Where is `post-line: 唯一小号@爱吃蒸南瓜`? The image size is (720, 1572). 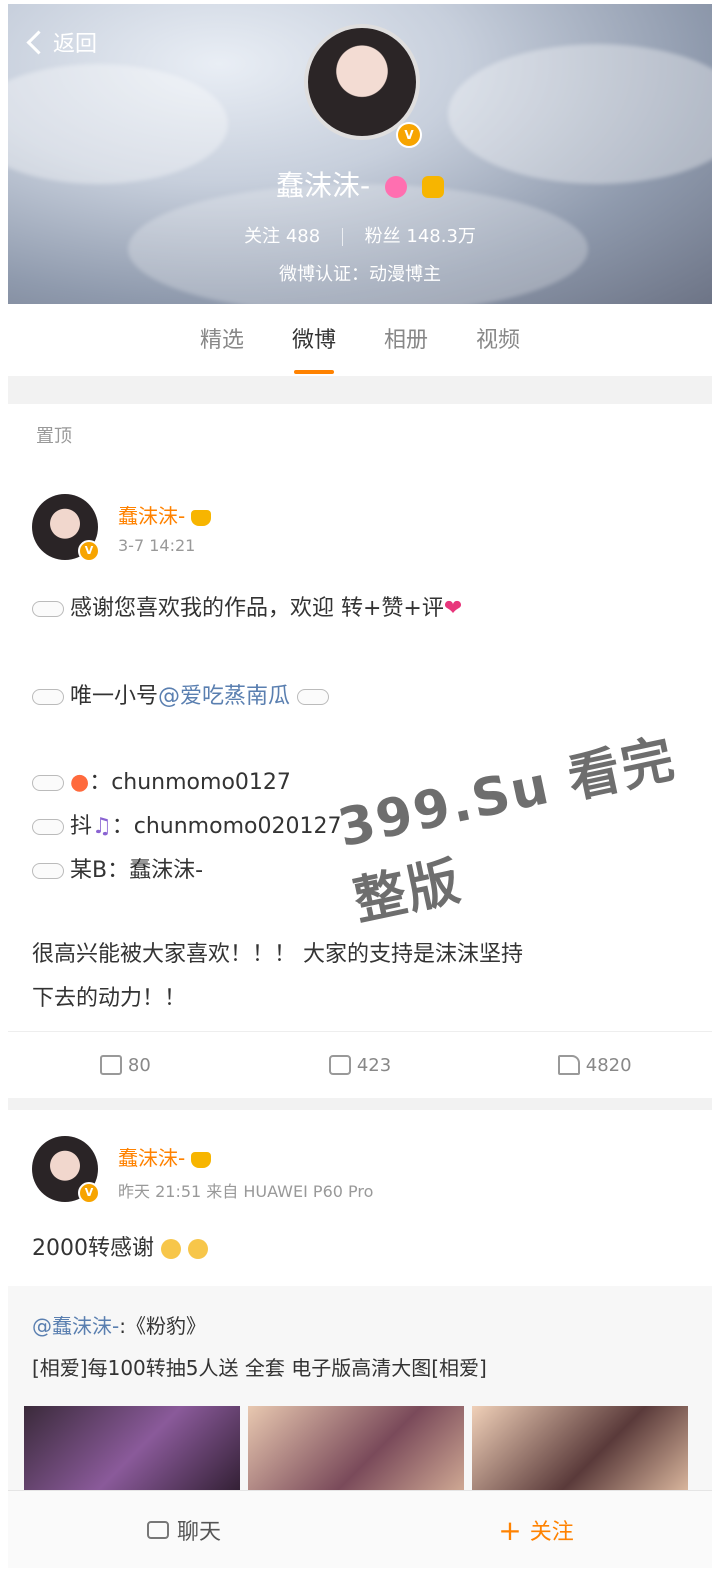
post-line: 唯一小号@爱吃蒸南瓜 is located at coordinates (183, 694).